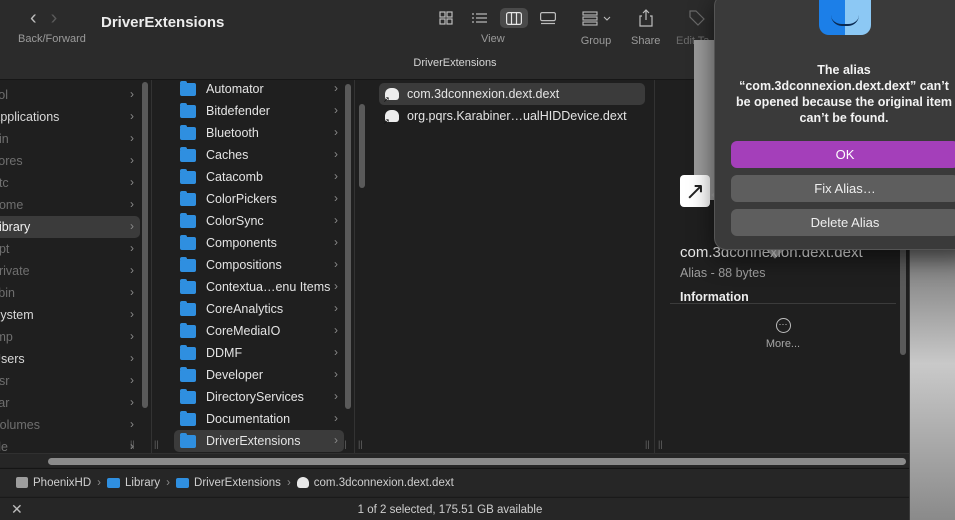 Image resolution: width=955 pixels, height=520 pixels. I want to click on preview-file-meta: Alias - 88 bytes, so click(723, 273).